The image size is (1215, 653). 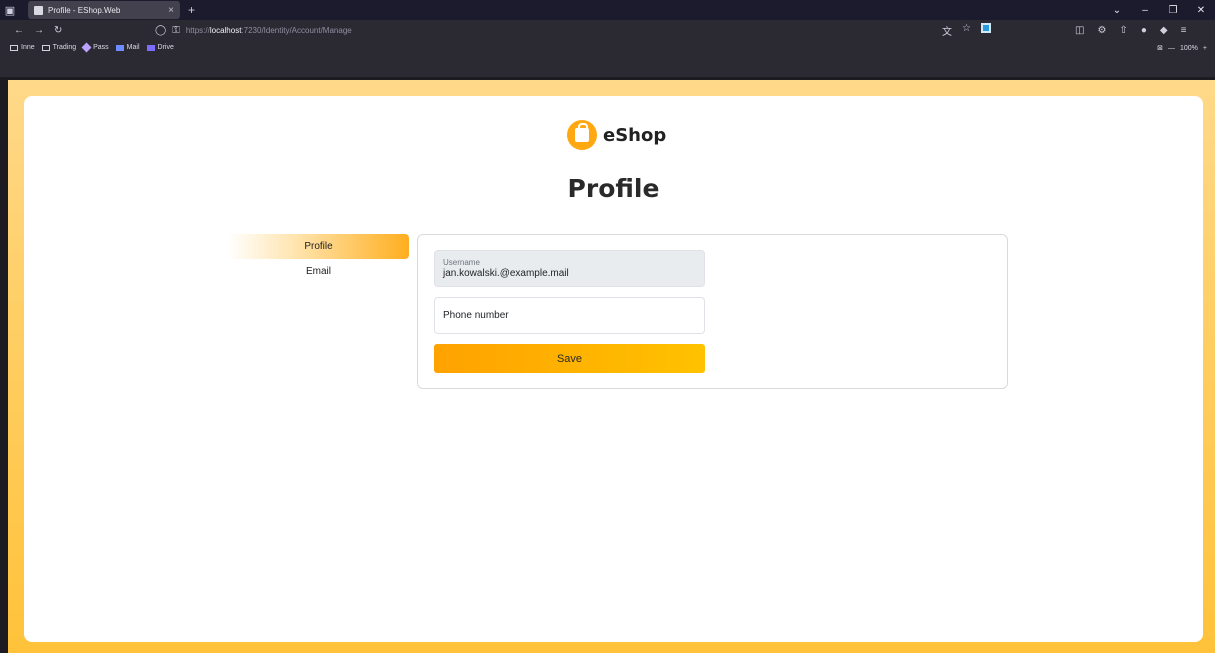 What do you see at coordinates (569, 268) in the screenshot?
I see `username-field: Username jan.kowalski.@example.mail` at bounding box center [569, 268].